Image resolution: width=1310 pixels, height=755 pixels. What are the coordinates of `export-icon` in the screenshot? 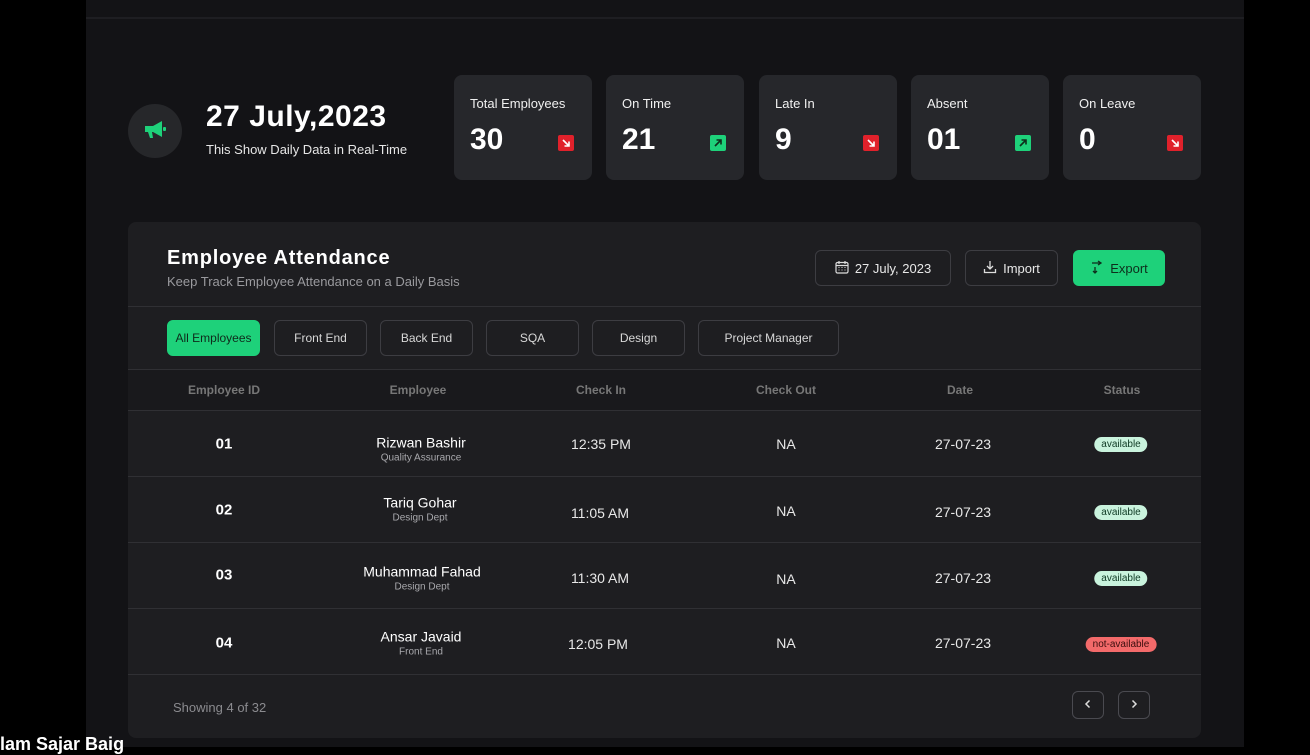 It's located at (1097, 268).